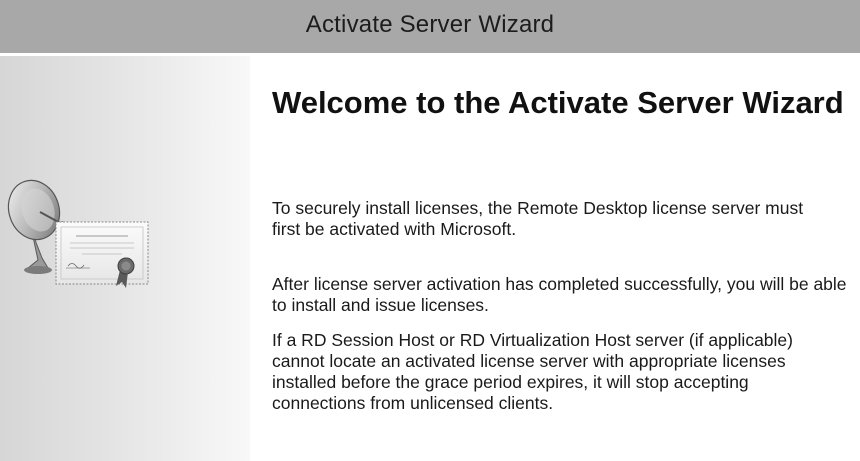 This screenshot has height=461, width=860. What do you see at coordinates (78, 233) in the screenshot?
I see `satellite-dish-certificate-icon` at bounding box center [78, 233].